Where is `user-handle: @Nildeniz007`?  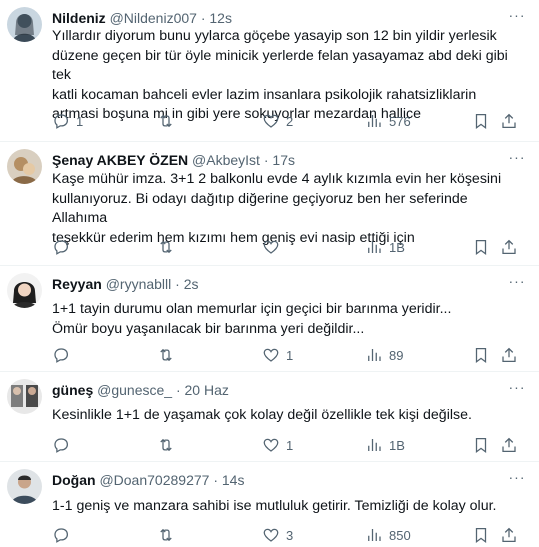 user-handle: @Nildeniz007 is located at coordinates (153, 18).